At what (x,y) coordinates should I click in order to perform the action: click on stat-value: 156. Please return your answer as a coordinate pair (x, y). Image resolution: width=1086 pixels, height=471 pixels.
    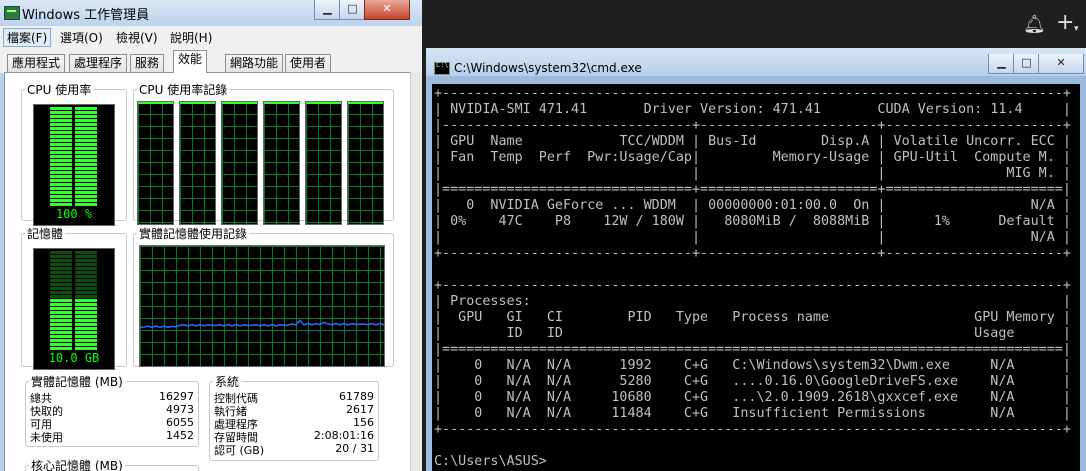
    Looking at the image, I should click on (363, 422).